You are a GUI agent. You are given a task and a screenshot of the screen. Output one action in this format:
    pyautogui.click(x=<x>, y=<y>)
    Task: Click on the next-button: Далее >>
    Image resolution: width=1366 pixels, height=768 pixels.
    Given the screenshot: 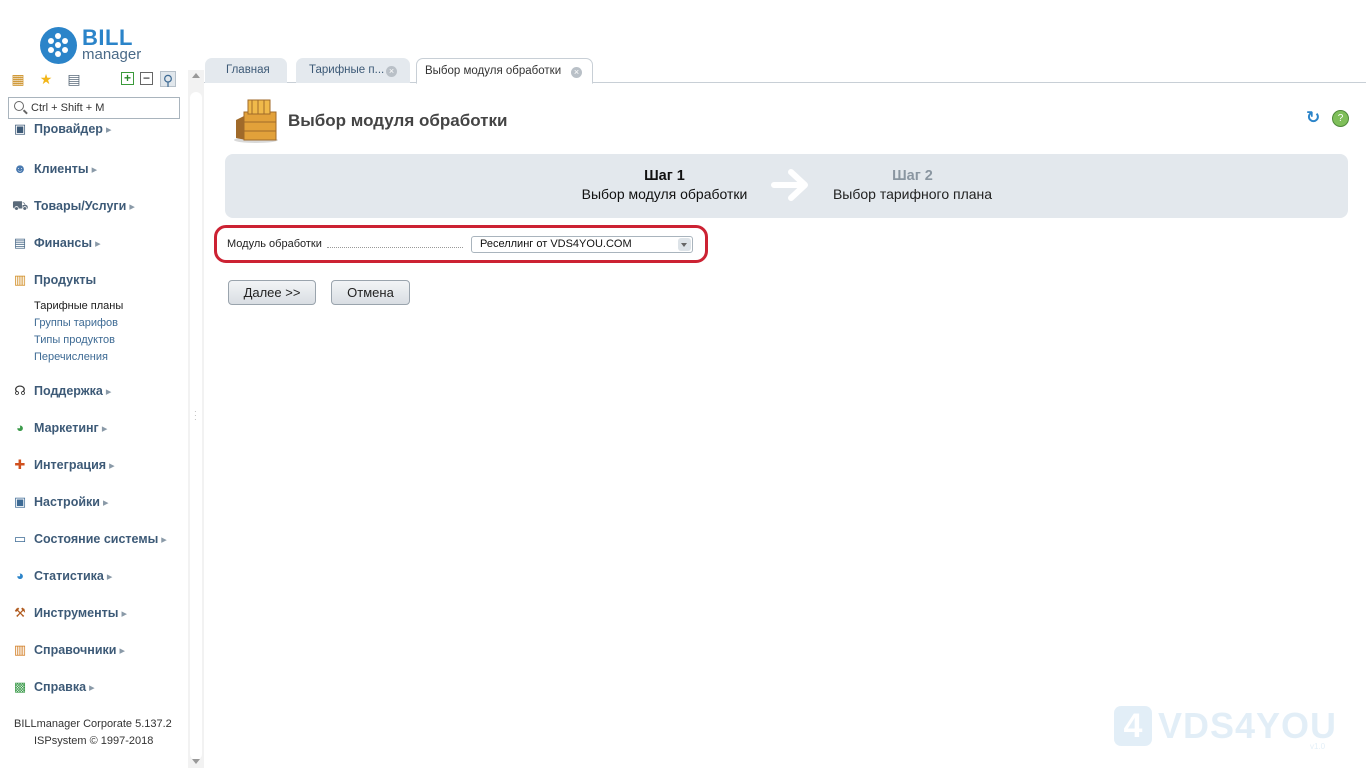 What is the action you would take?
    pyautogui.click(x=272, y=292)
    